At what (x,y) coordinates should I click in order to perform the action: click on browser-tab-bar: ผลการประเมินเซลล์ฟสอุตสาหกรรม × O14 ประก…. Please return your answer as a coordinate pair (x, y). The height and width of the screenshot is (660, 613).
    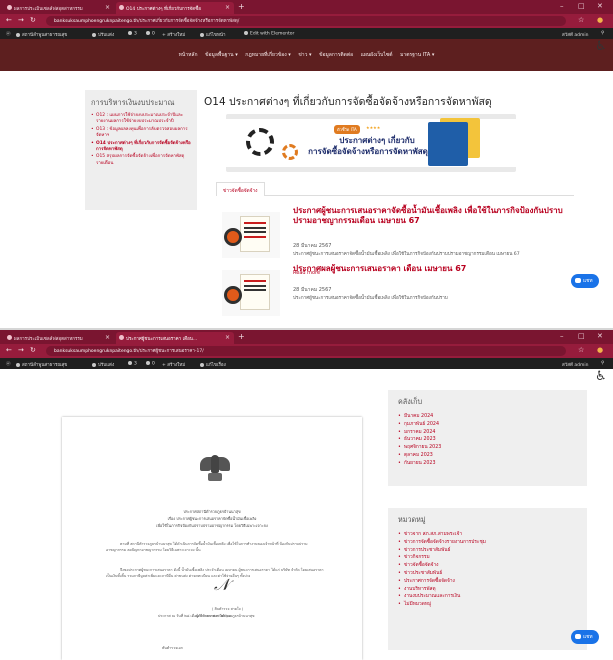
    Looking at the image, I should click on (306, 7).